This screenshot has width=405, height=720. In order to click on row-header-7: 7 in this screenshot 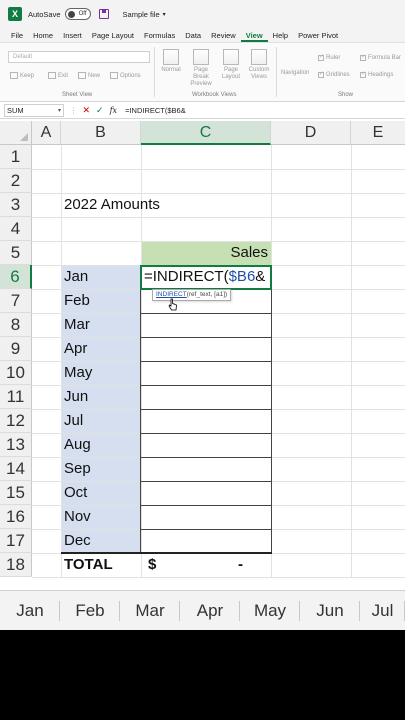, I will do `click(16, 301)`.